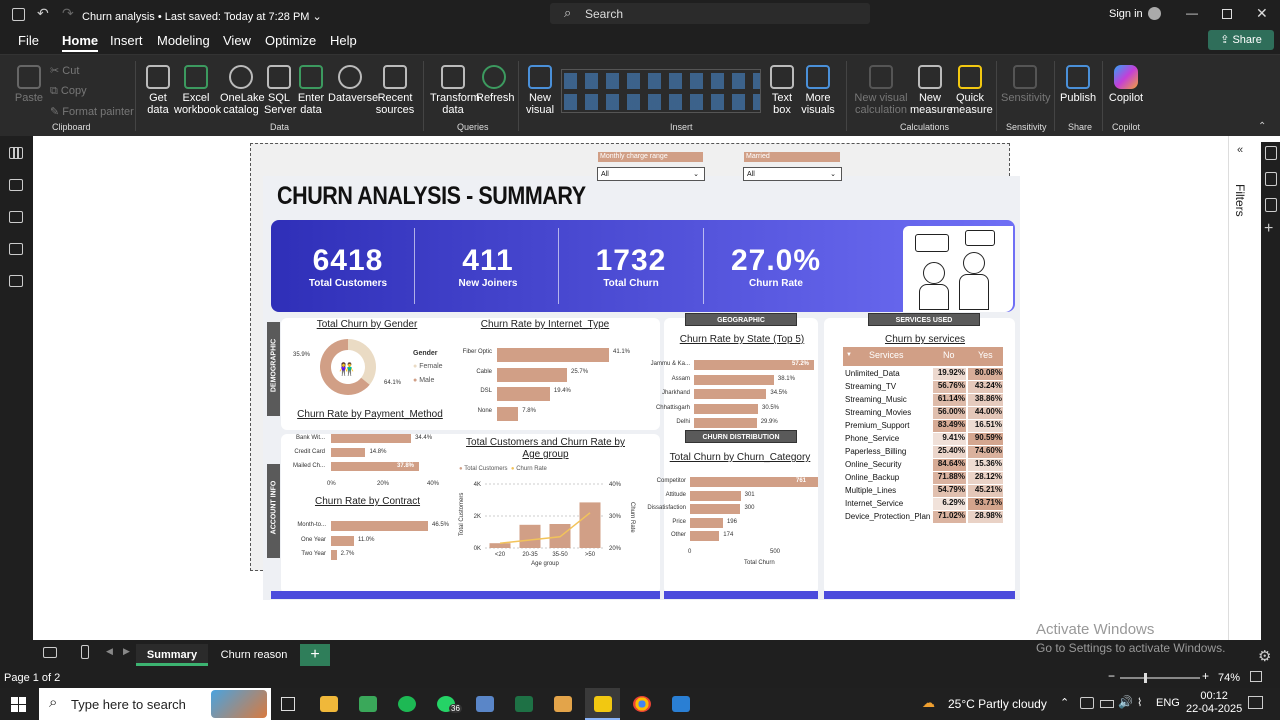 Image resolution: width=1280 pixels, height=720 pixels. Describe the element at coordinates (197, 90) in the screenshot. I see `excel-workbook-button: Excel workbook` at that location.